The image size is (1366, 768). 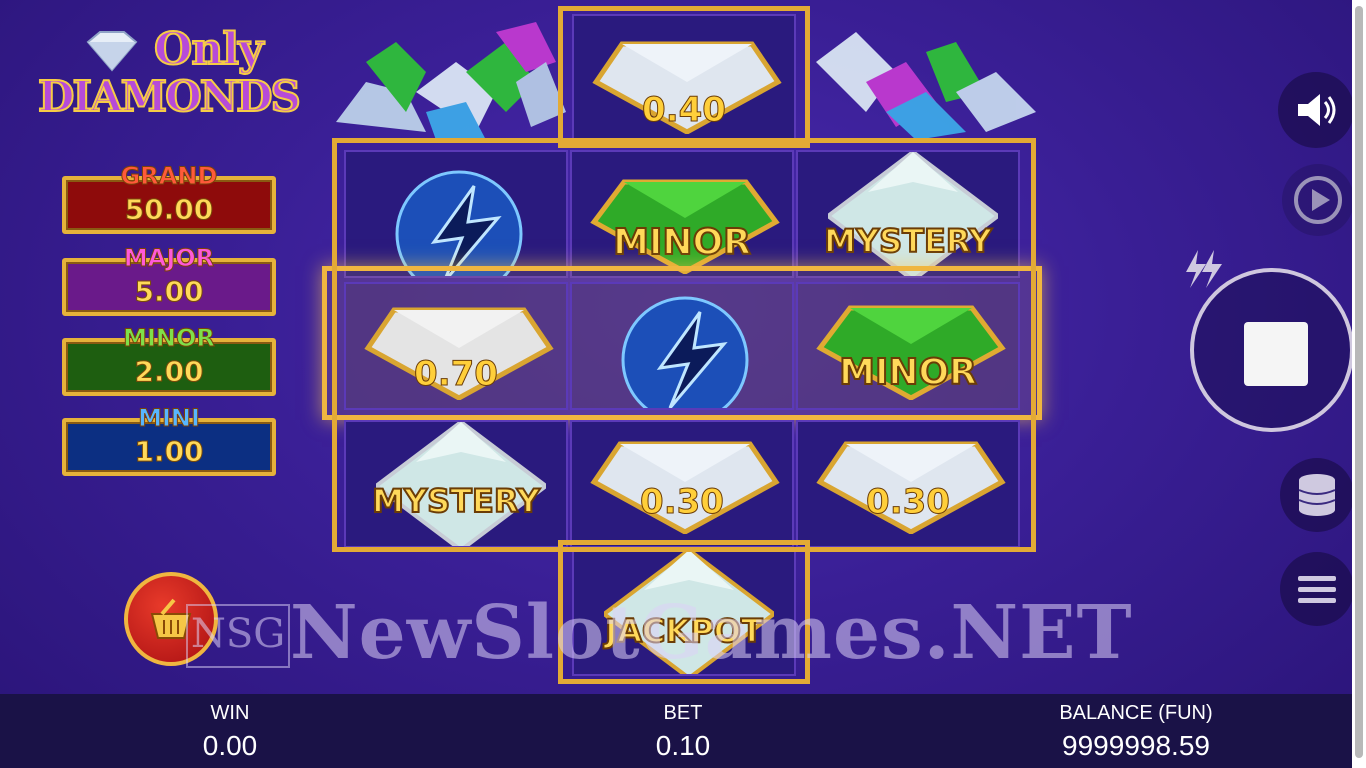 I want to click on scrollbar-thumb, so click(x=1359, y=382).